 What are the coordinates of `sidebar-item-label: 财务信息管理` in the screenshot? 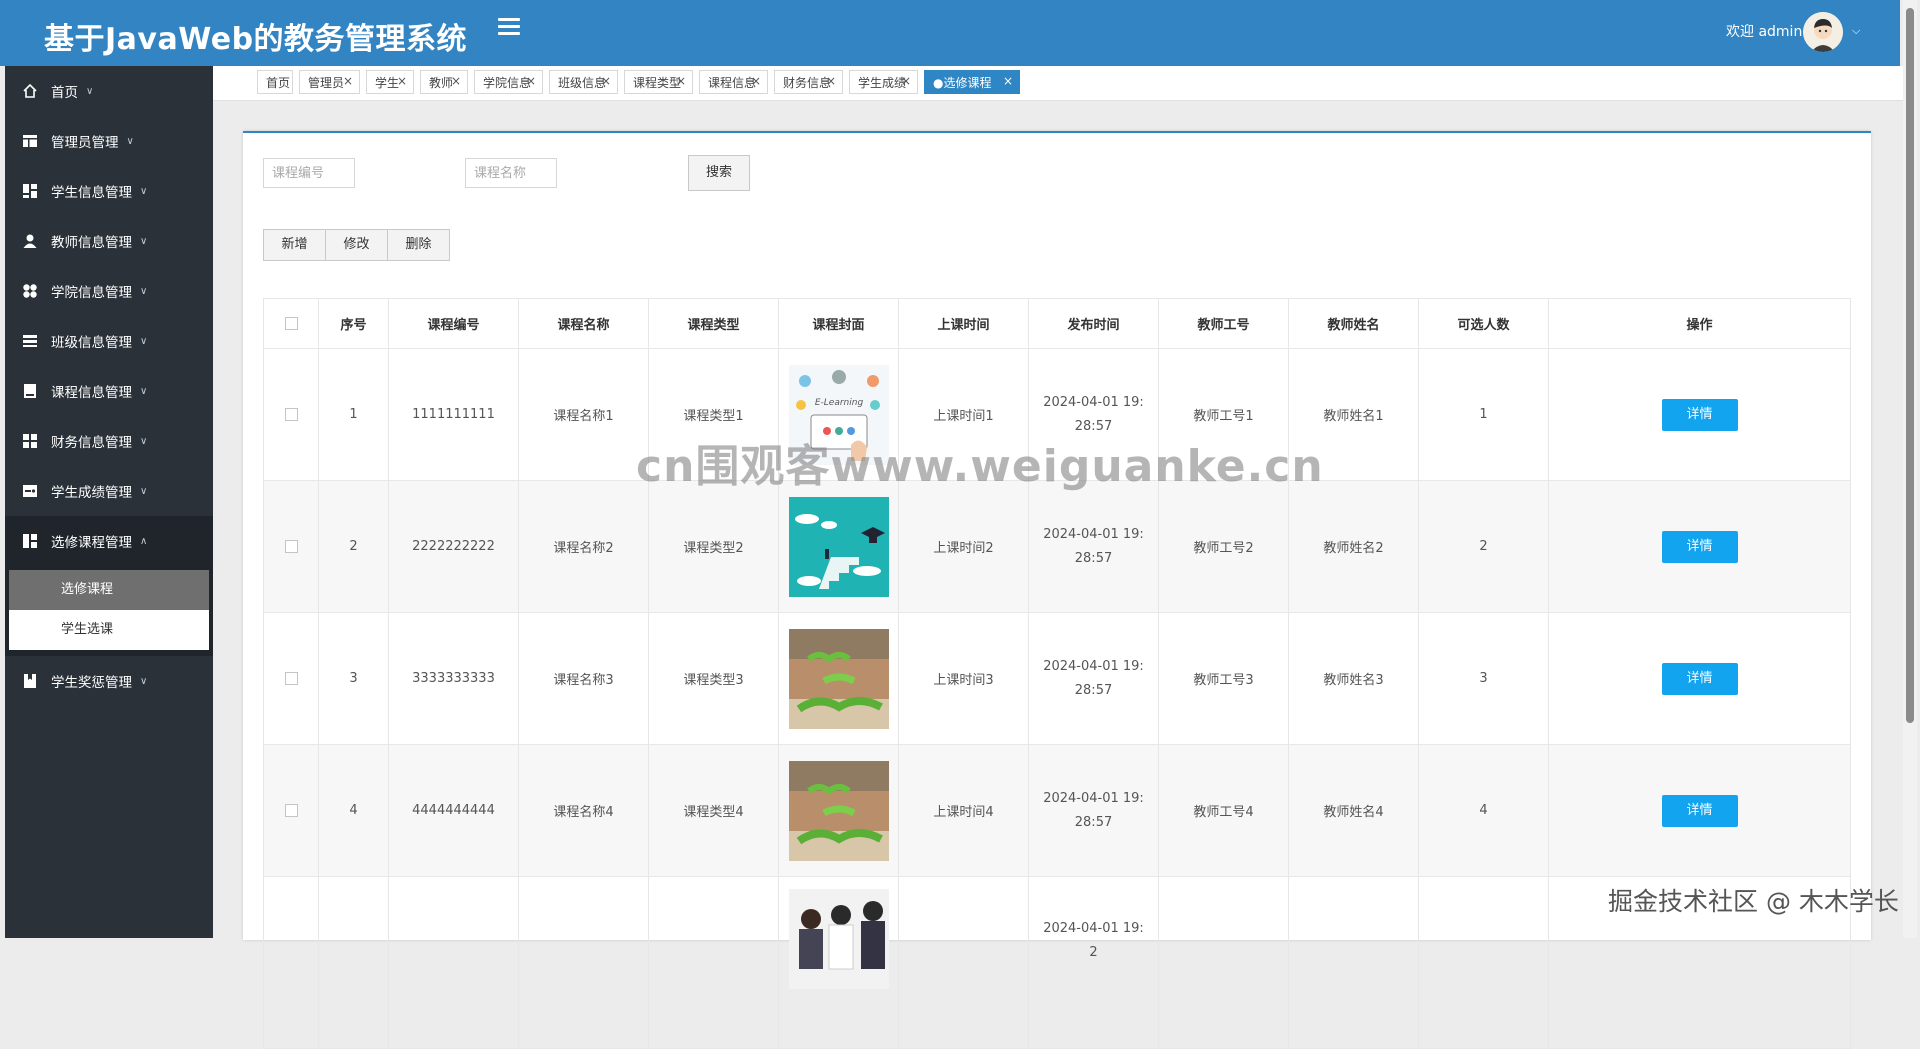 It's located at (91, 443).